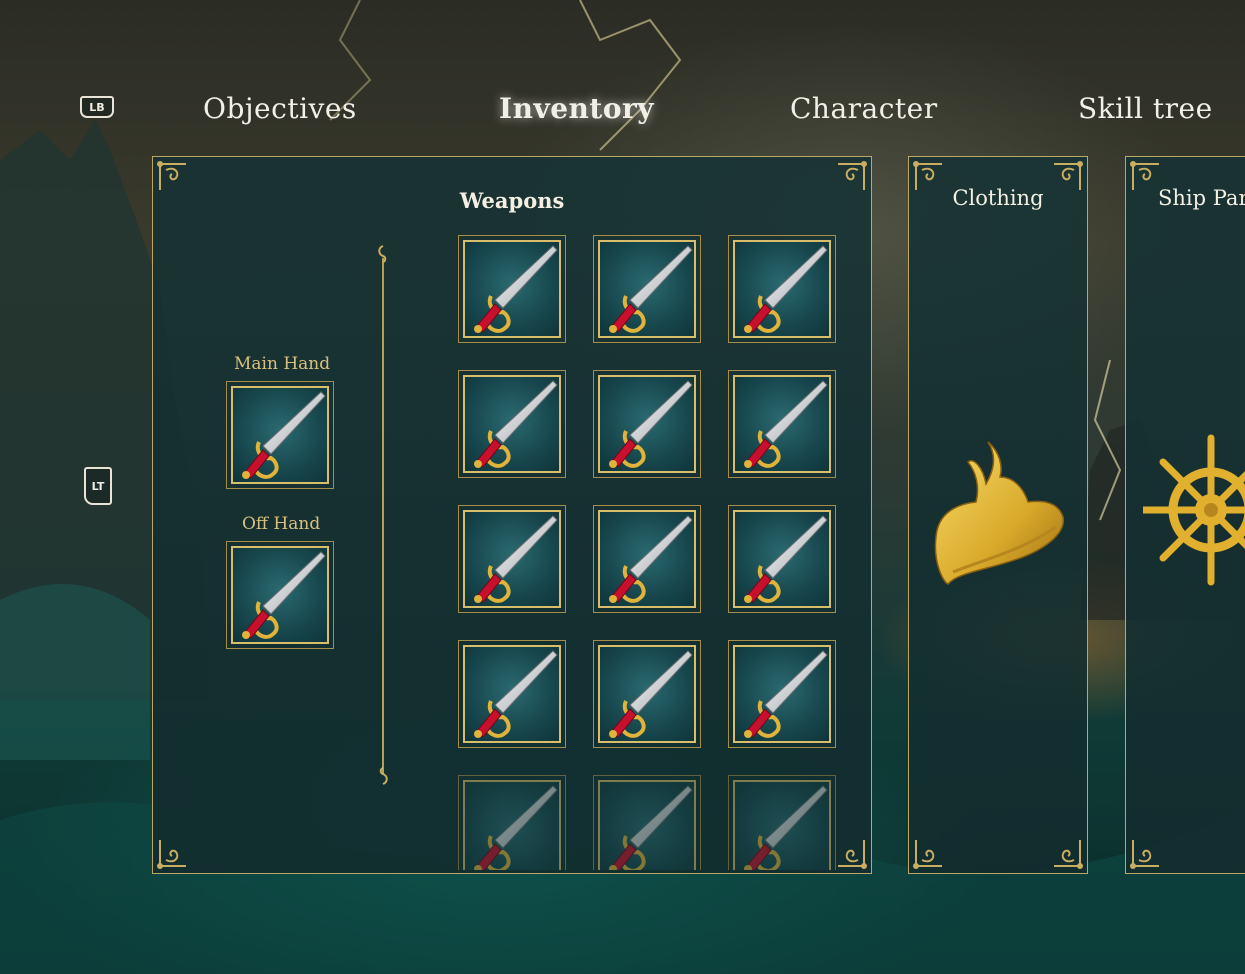  What do you see at coordinates (98, 486) in the screenshot?
I see `left-trigger-button: LT` at bounding box center [98, 486].